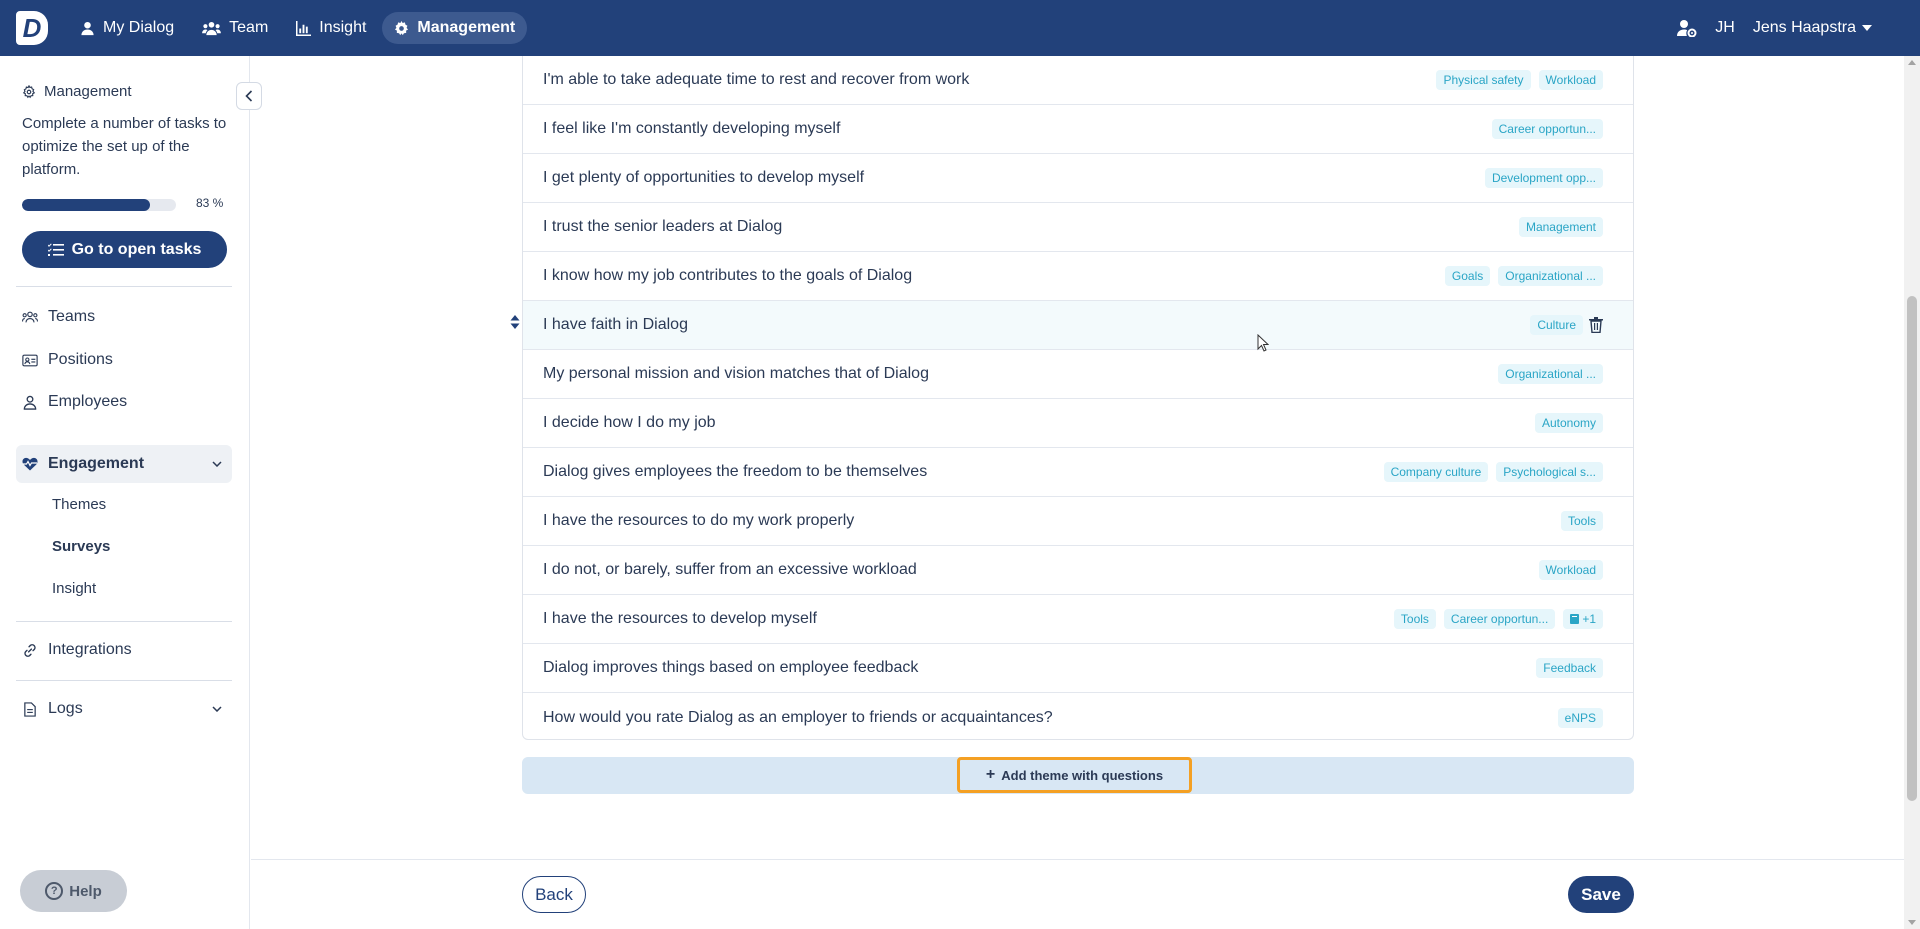  I want to click on trash-icon, so click(1596, 325).